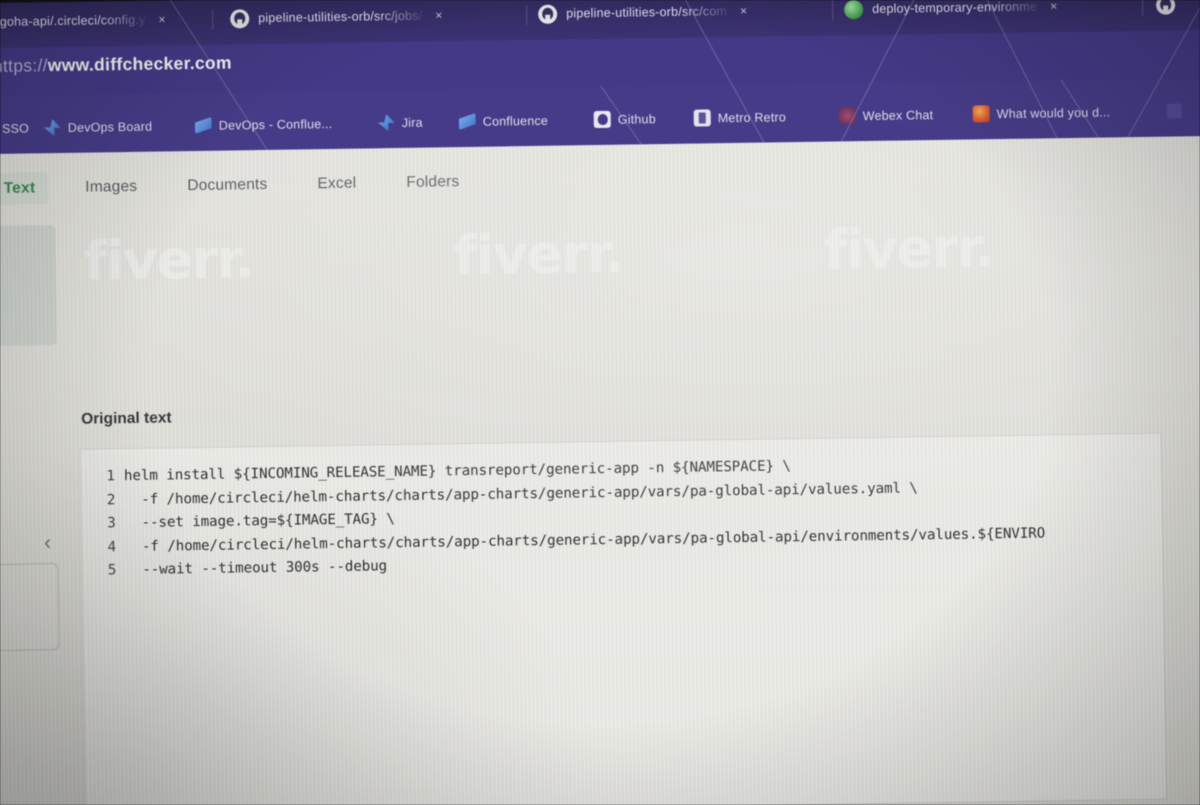 Image resolution: width=1200 pixels, height=805 pixels. Describe the element at coordinates (111, 187) in the screenshot. I see `tab-images: Images` at that location.